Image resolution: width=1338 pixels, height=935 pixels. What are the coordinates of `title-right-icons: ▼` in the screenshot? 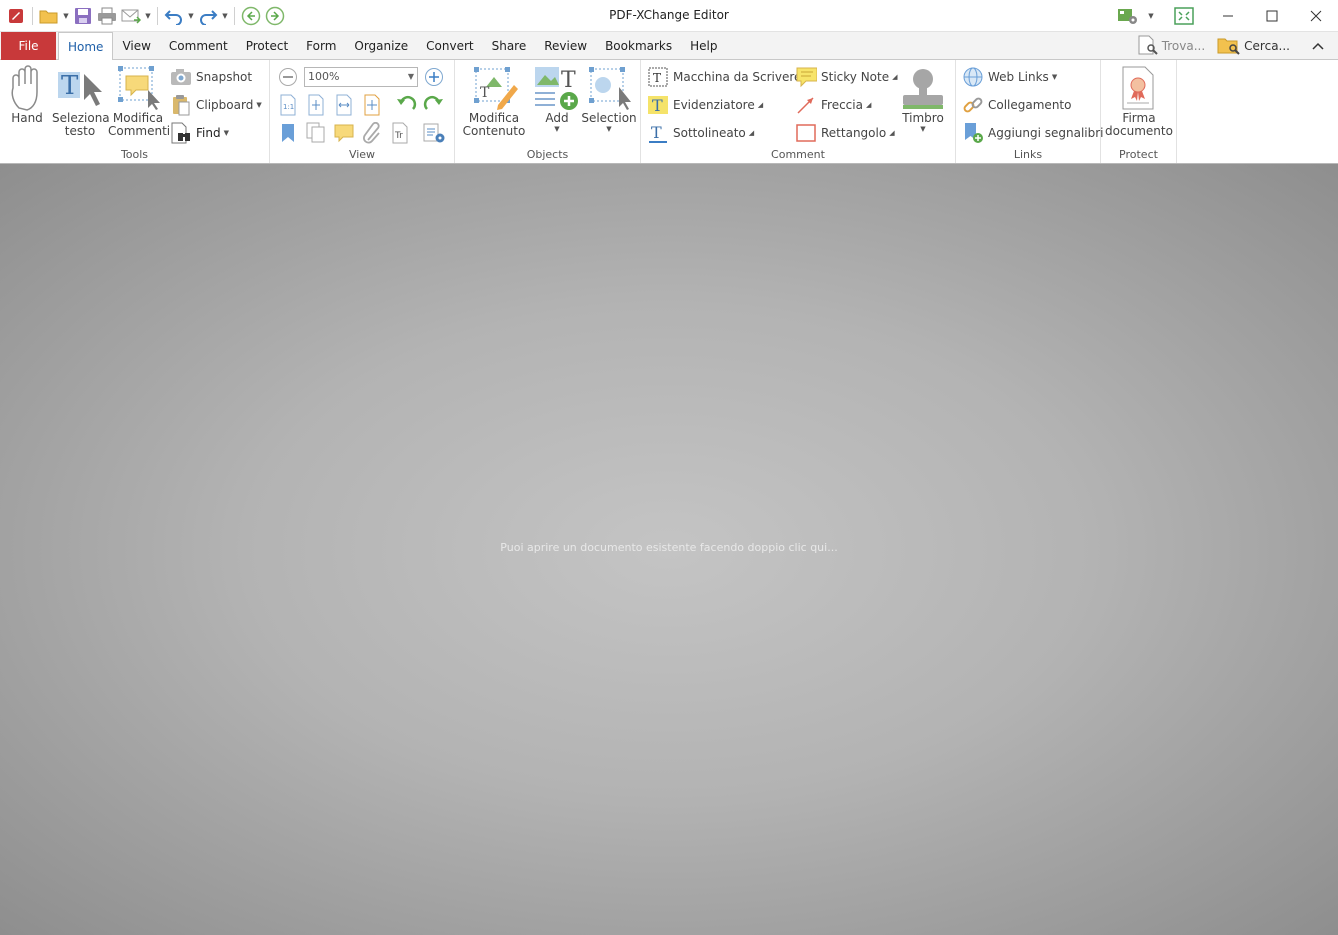 It's located at (1156, 16).